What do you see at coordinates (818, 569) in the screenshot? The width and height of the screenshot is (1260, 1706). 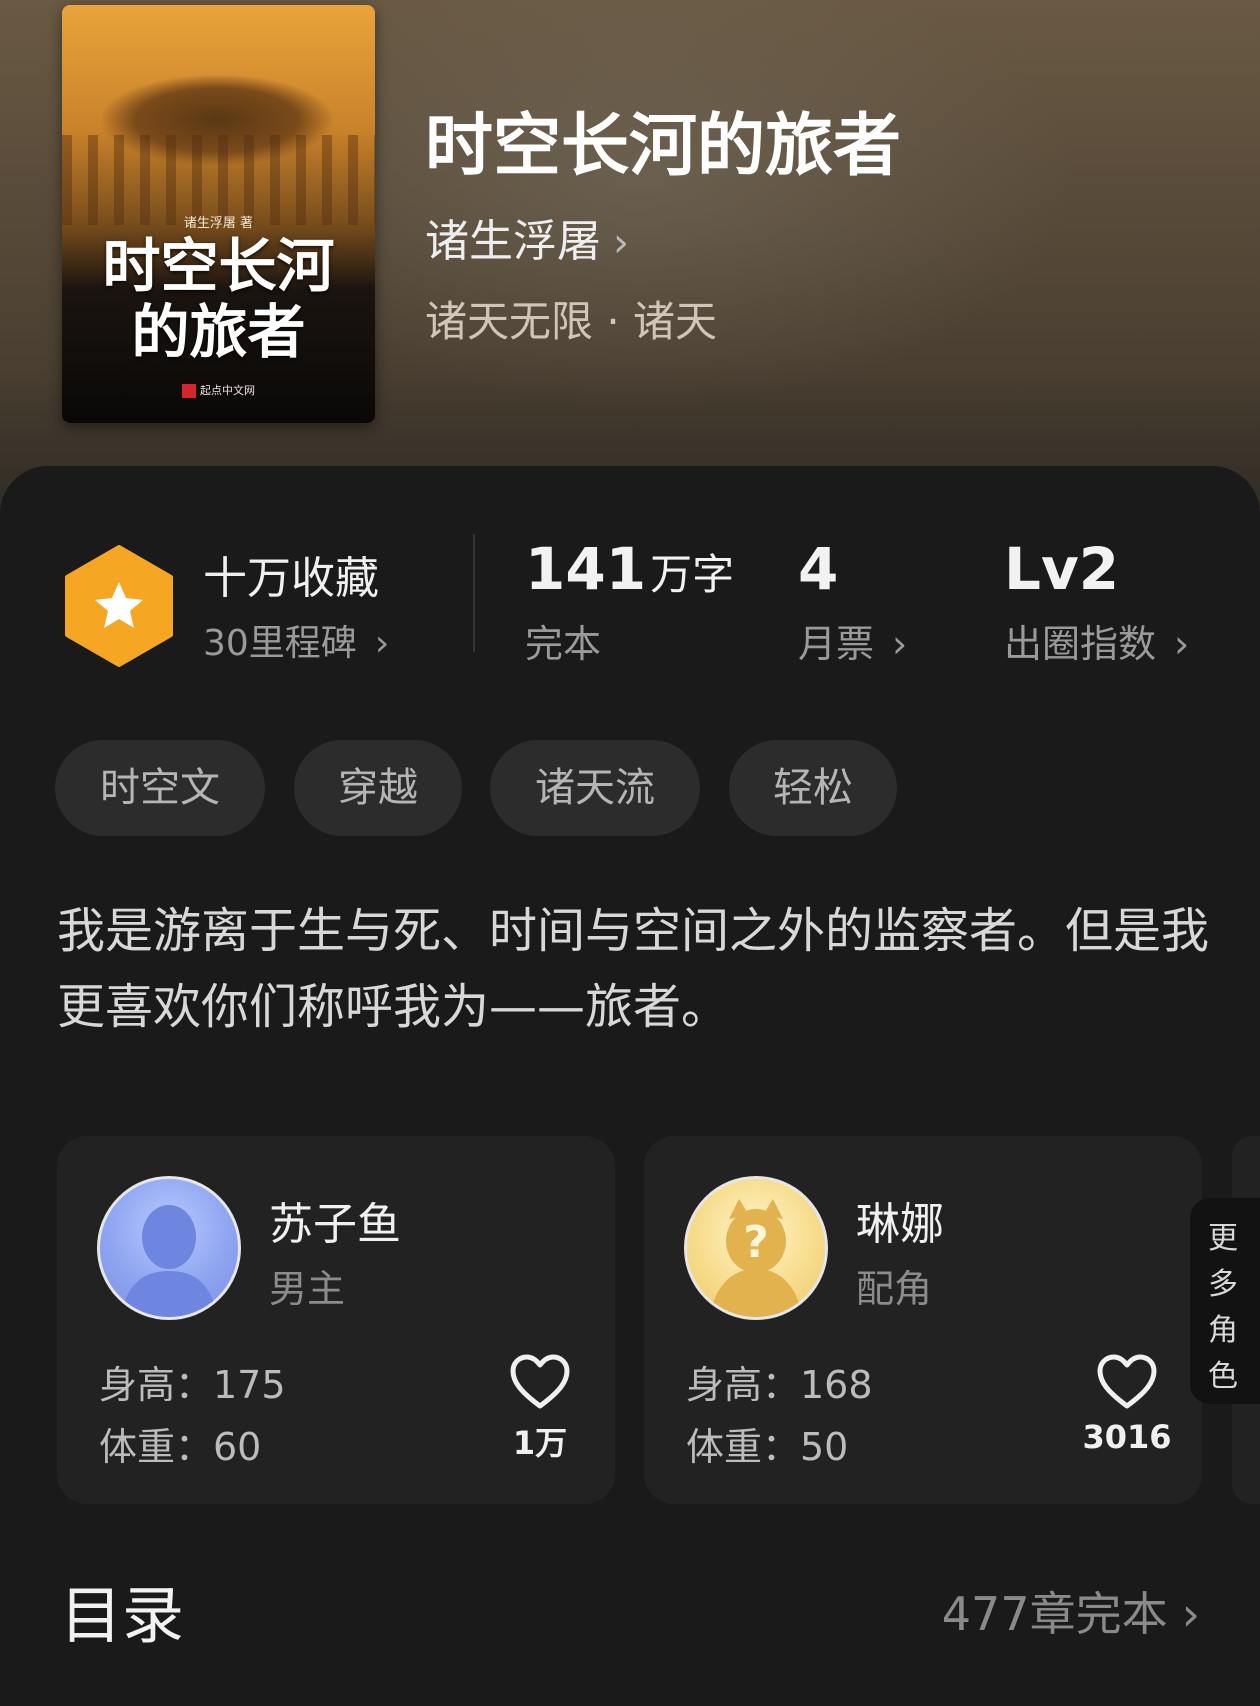 I see `monthly-ticket-value: 4` at bounding box center [818, 569].